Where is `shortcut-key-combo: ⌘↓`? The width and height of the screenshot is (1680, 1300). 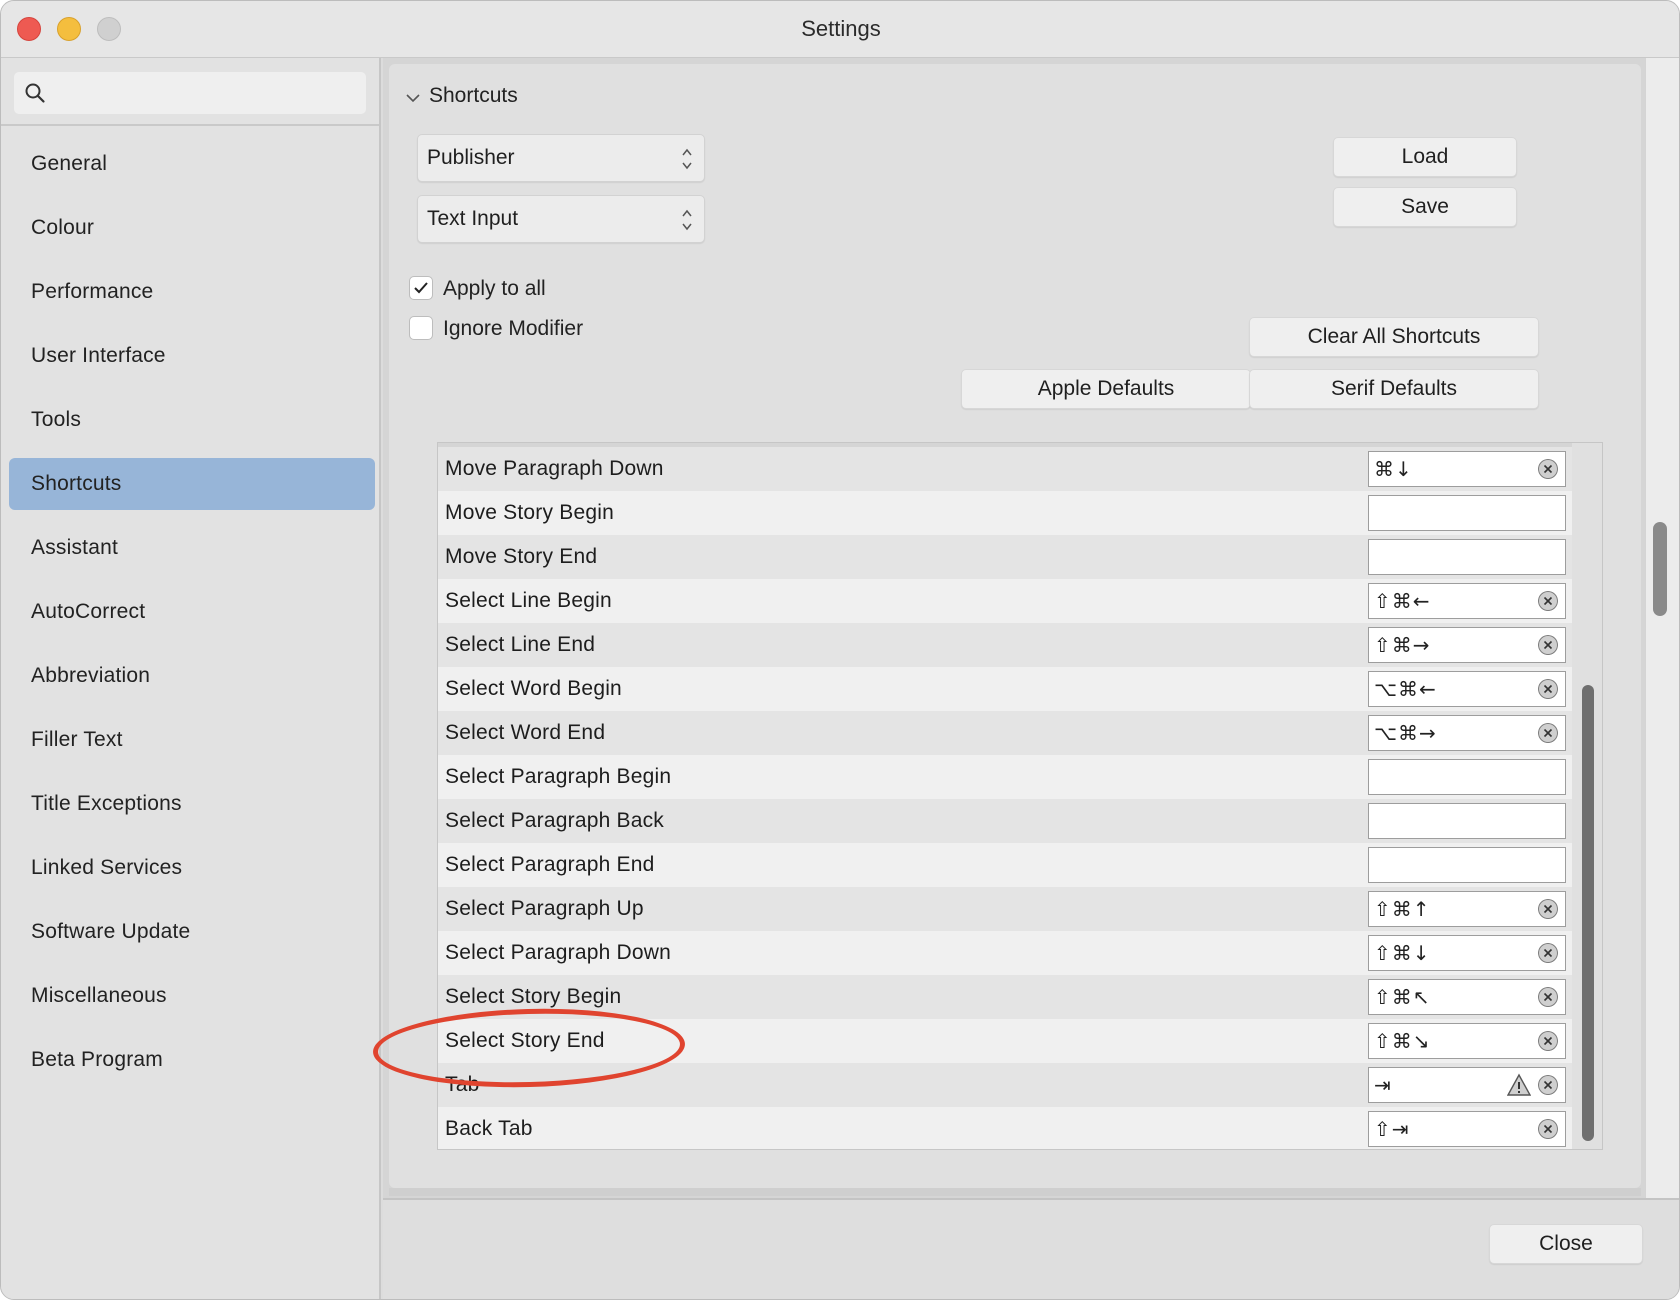
shortcut-key-combo: ⌘↓ is located at coordinates (1393, 469).